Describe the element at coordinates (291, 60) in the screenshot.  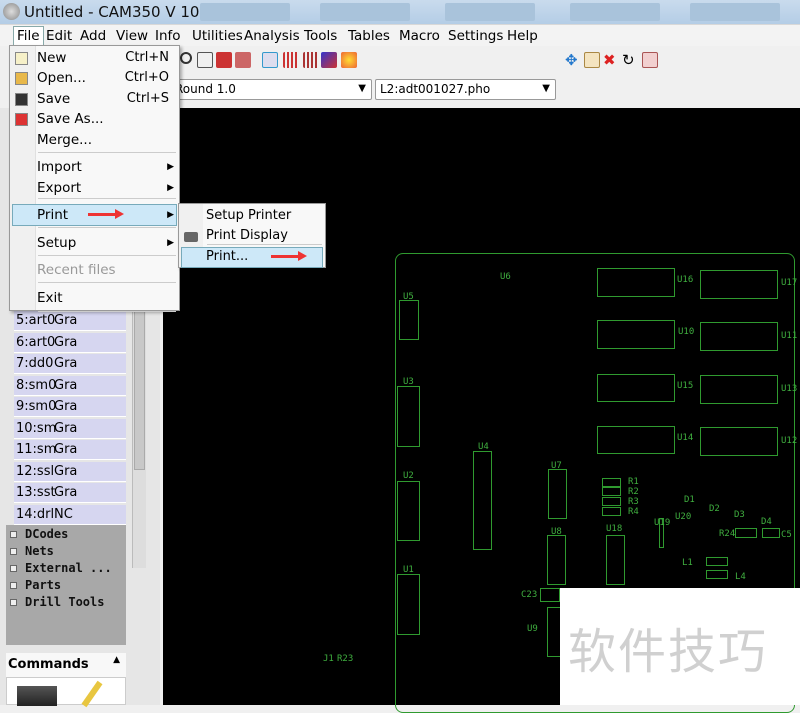
I see `grid-icon` at that location.